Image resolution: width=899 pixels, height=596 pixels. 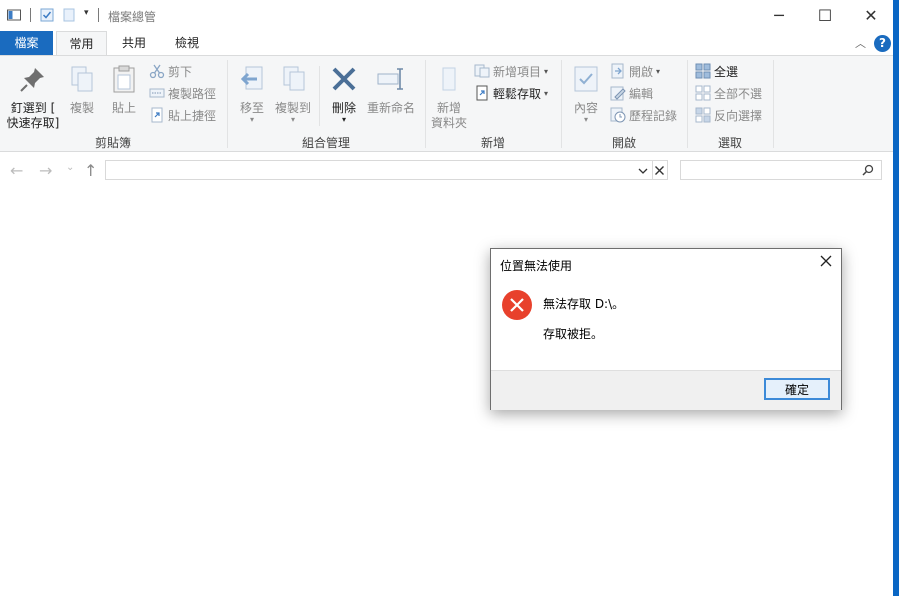 I want to click on select-none-icon, so click(x=703, y=93).